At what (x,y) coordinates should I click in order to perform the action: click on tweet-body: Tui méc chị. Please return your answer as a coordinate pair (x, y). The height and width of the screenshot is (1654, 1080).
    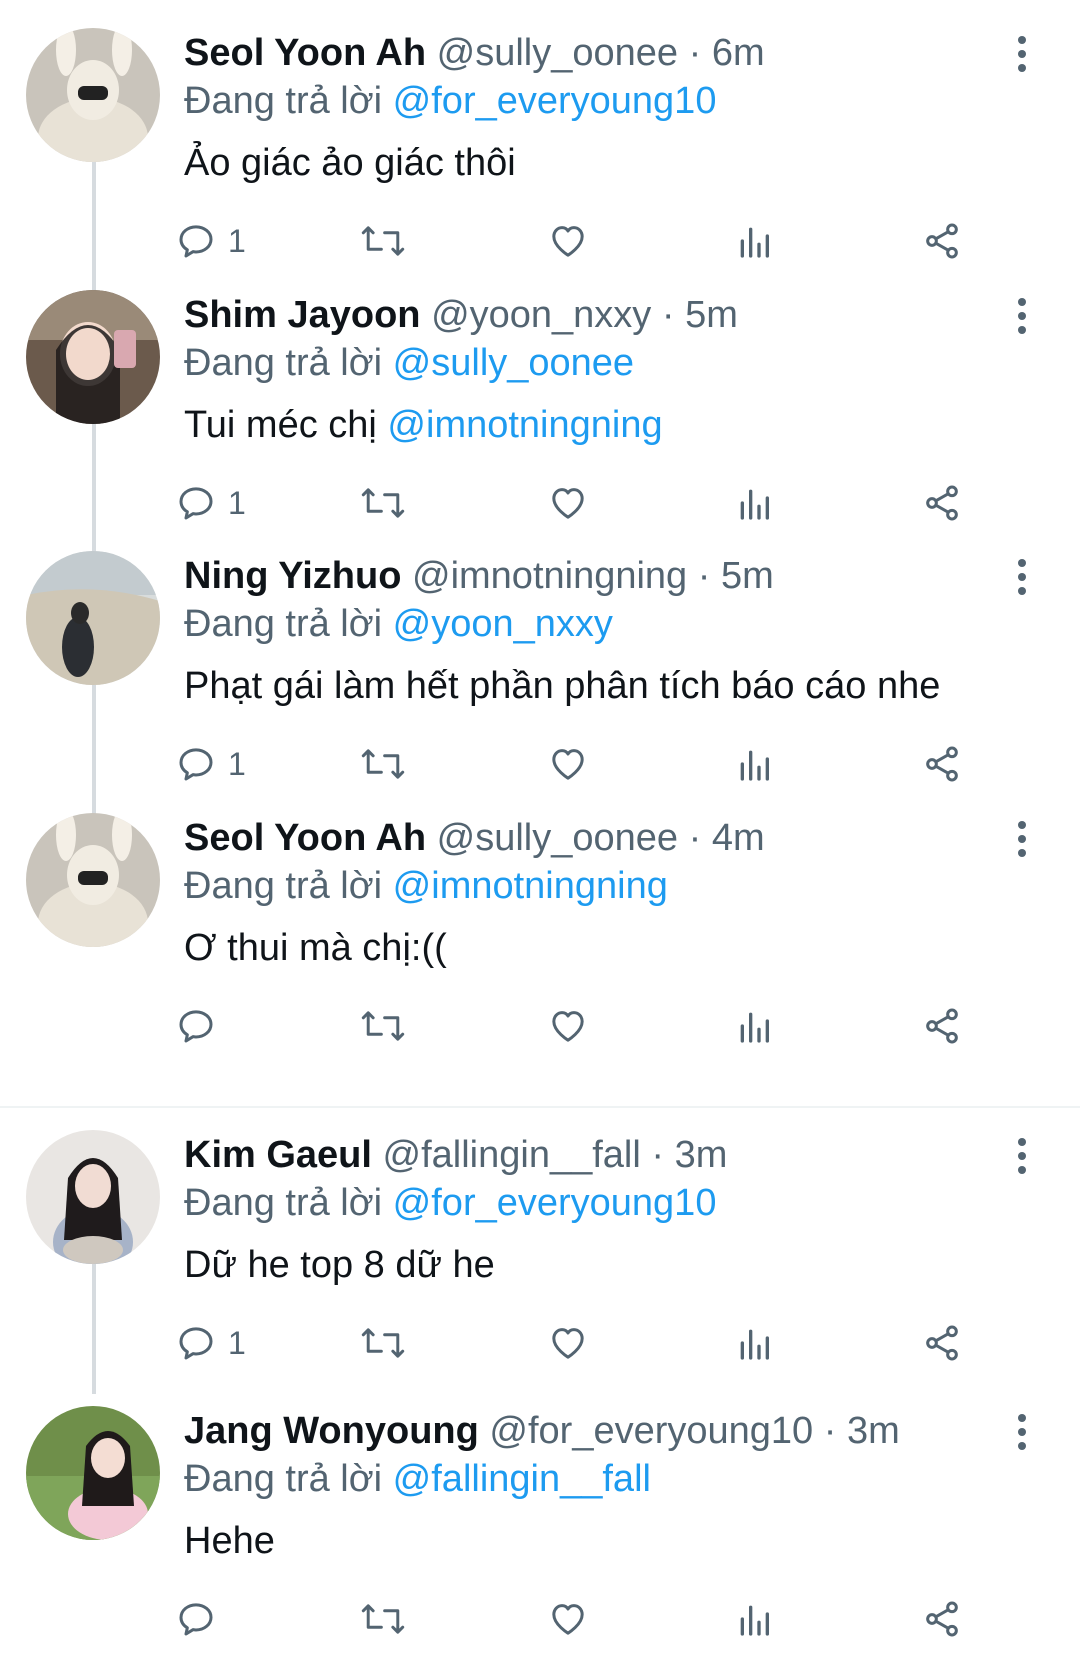
    Looking at the image, I should click on (280, 425).